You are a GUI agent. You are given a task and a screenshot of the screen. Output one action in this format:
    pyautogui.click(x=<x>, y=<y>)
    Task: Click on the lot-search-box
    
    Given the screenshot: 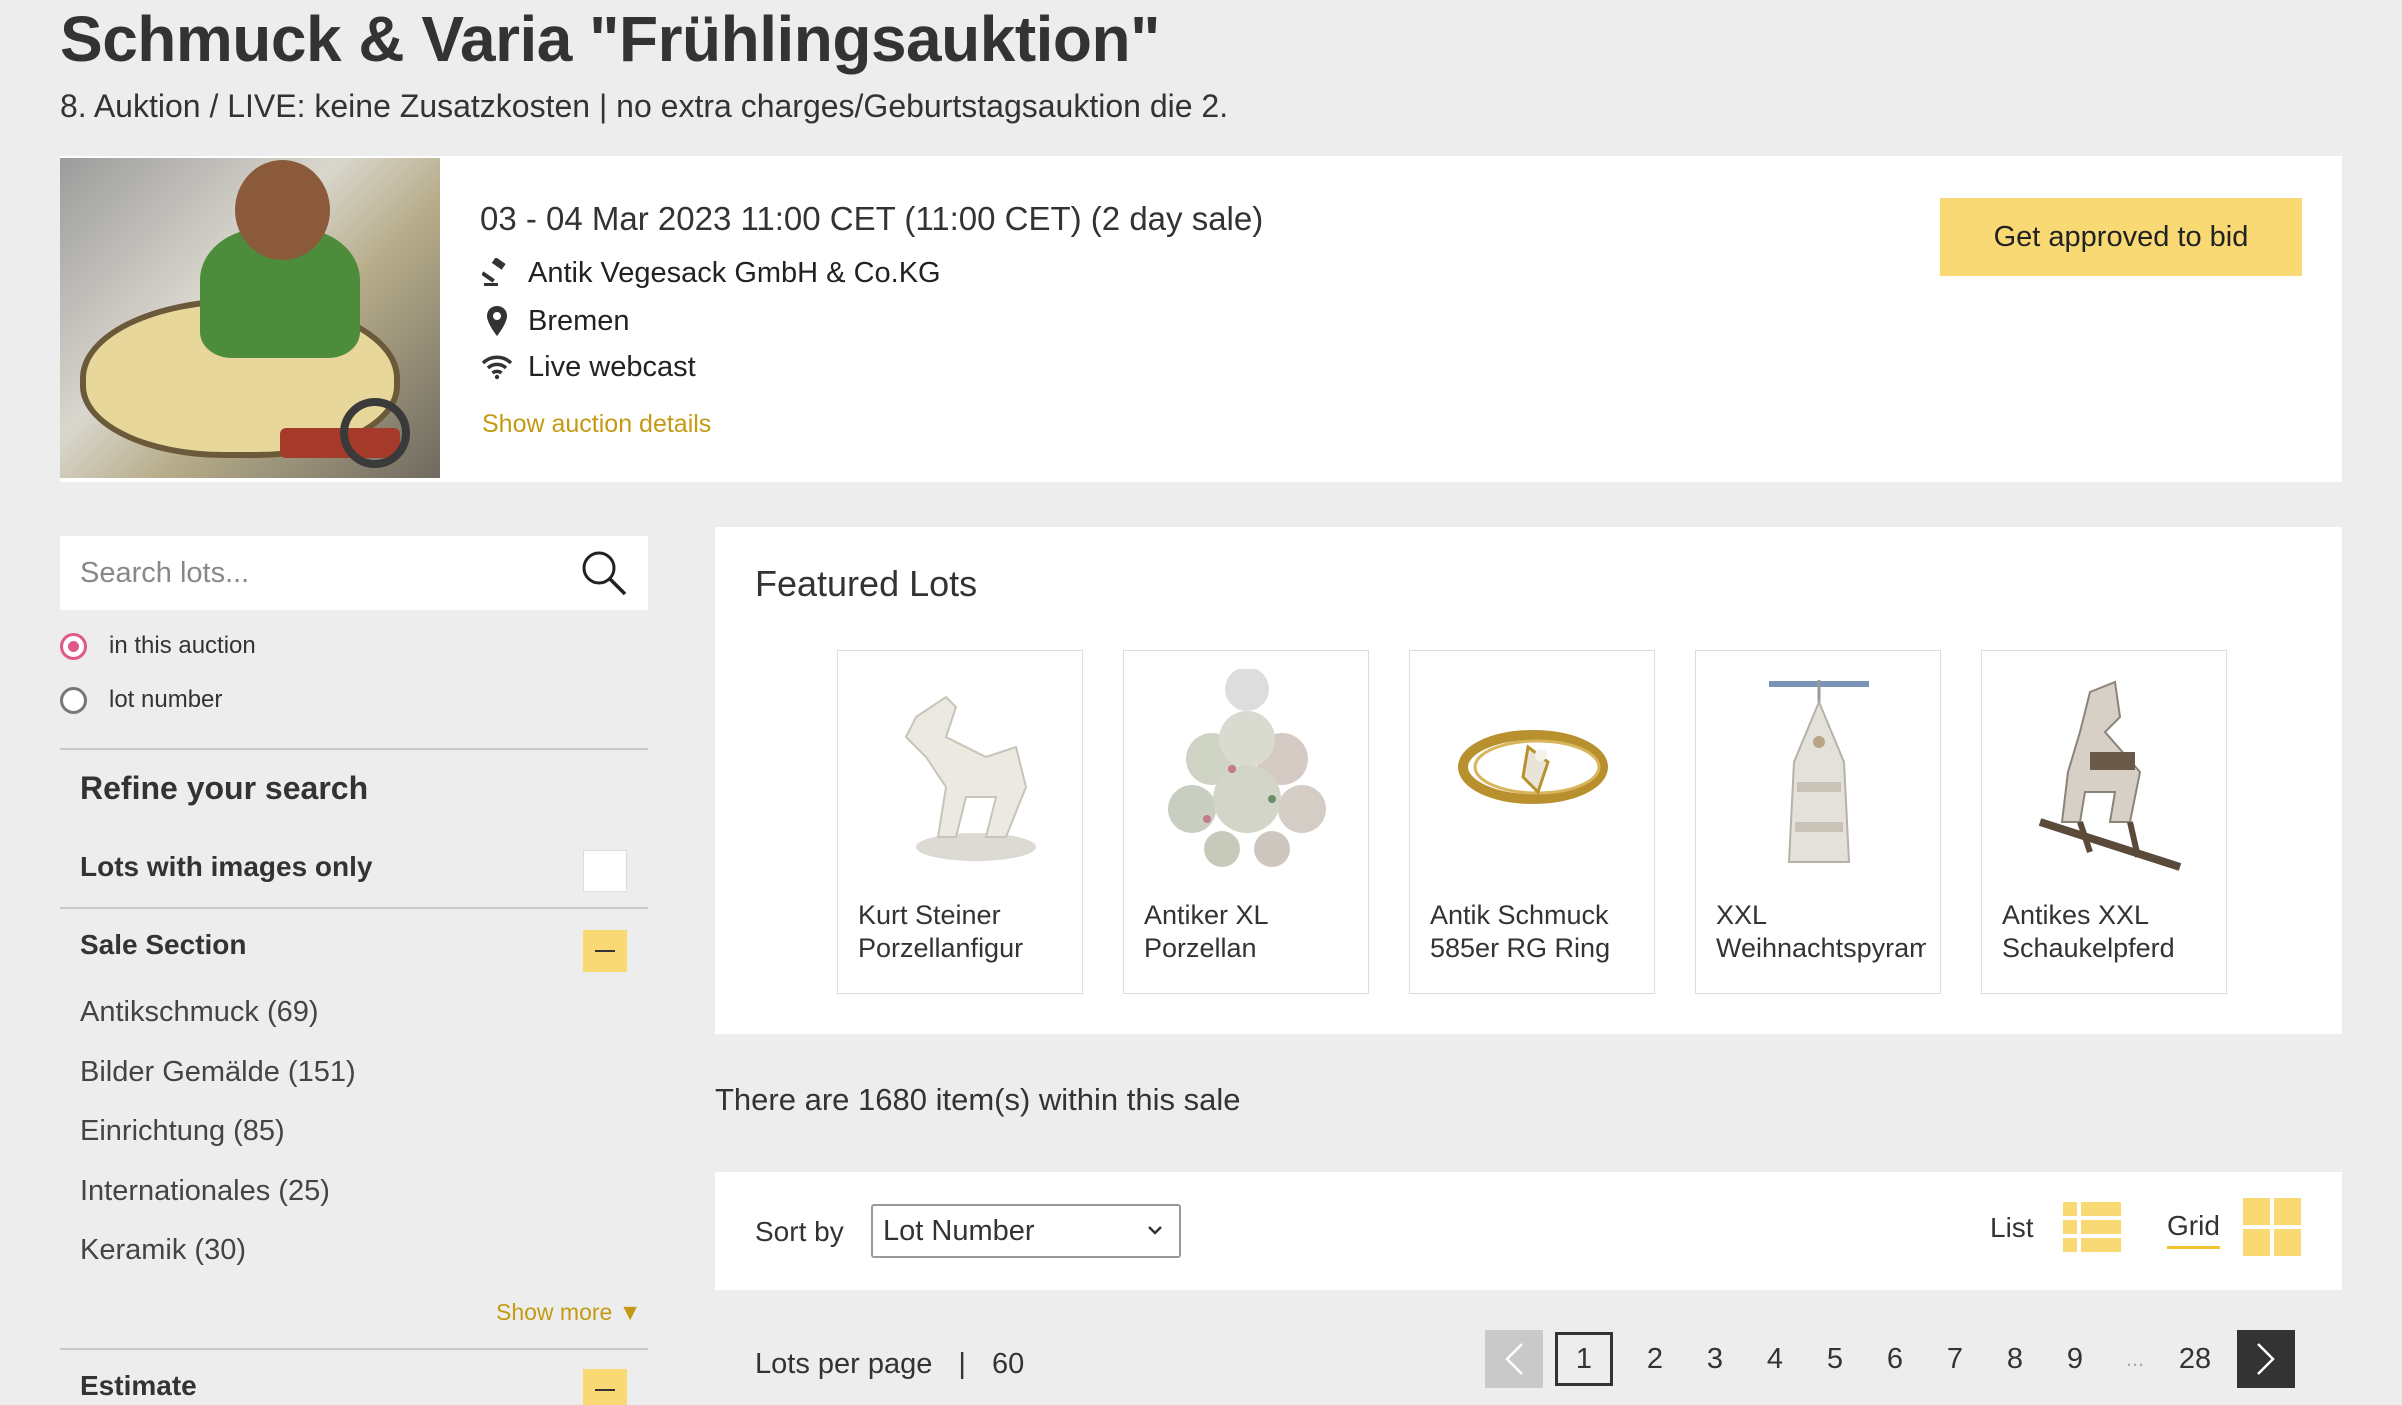 What is the action you would take?
    pyautogui.click(x=354, y=573)
    